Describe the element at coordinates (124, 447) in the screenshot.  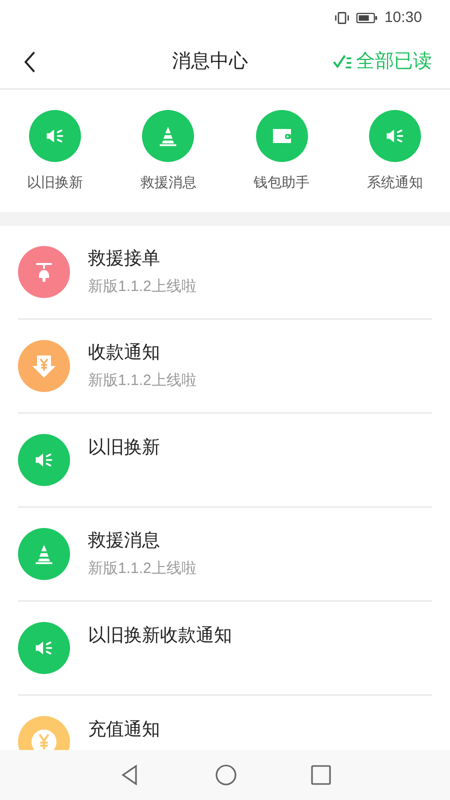
I see `message-title: 以旧换新` at that location.